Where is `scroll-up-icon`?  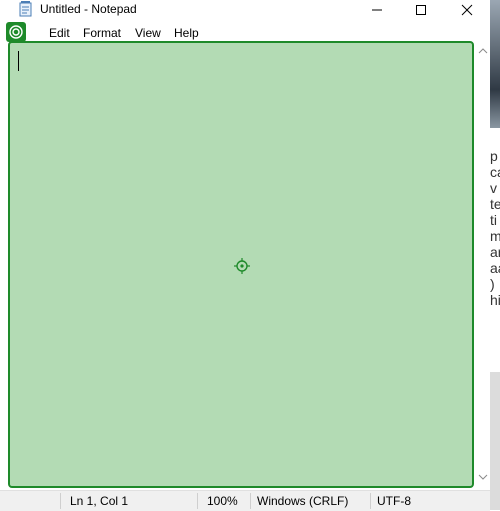 scroll-up-icon is located at coordinates (483, 51).